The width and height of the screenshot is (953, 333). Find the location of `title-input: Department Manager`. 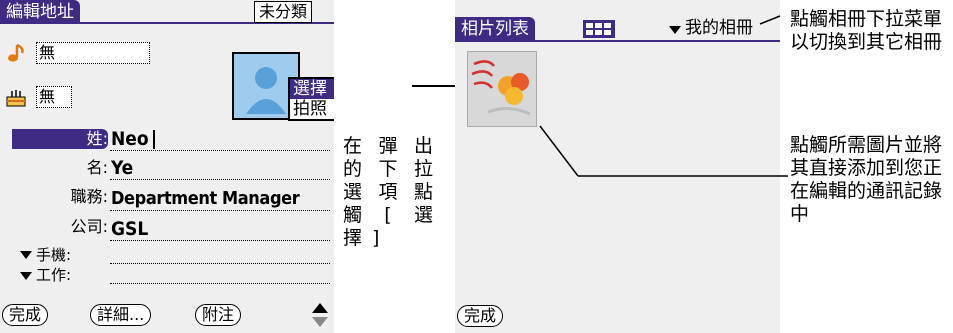

title-input: Department Manager is located at coordinates (205, 199).